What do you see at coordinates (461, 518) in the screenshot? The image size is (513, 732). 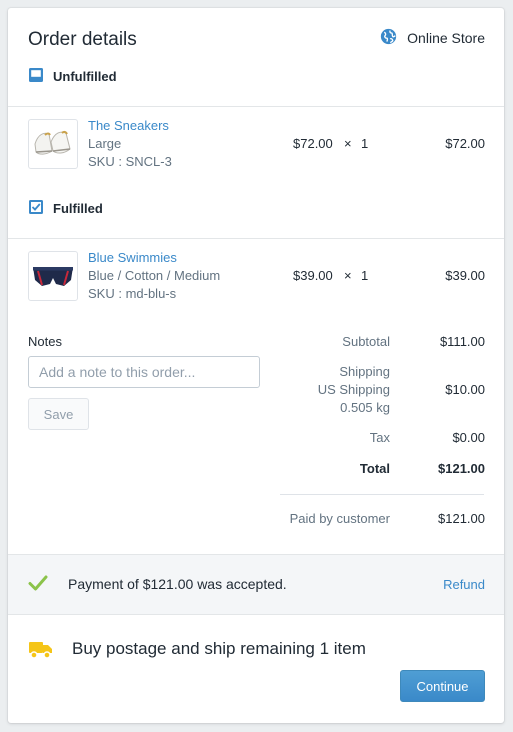 I see `paid-by-customer-value: $121.00` at bounding box center [461, 518].